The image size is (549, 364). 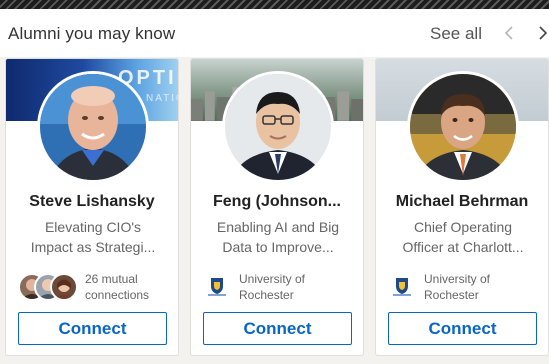 I want to click on mutual-avatars, so click(x=49, y=287).